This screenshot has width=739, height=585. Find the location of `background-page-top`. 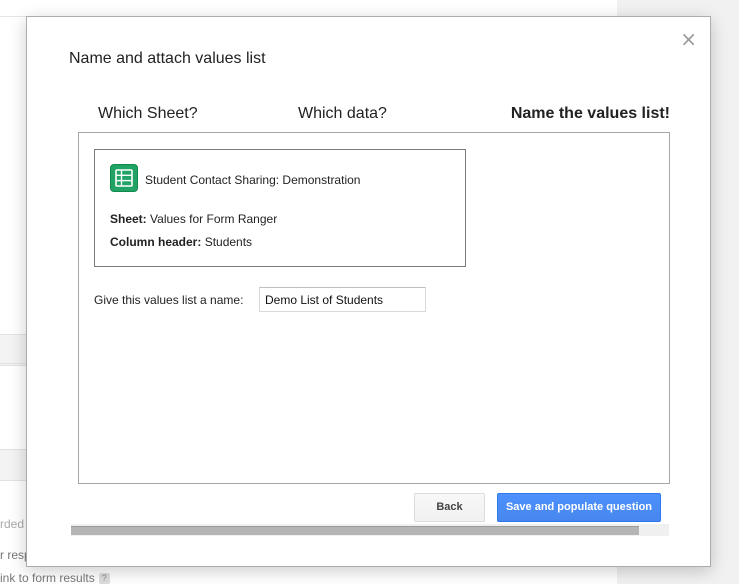

background-page-top is located at coordinates (308, 8).